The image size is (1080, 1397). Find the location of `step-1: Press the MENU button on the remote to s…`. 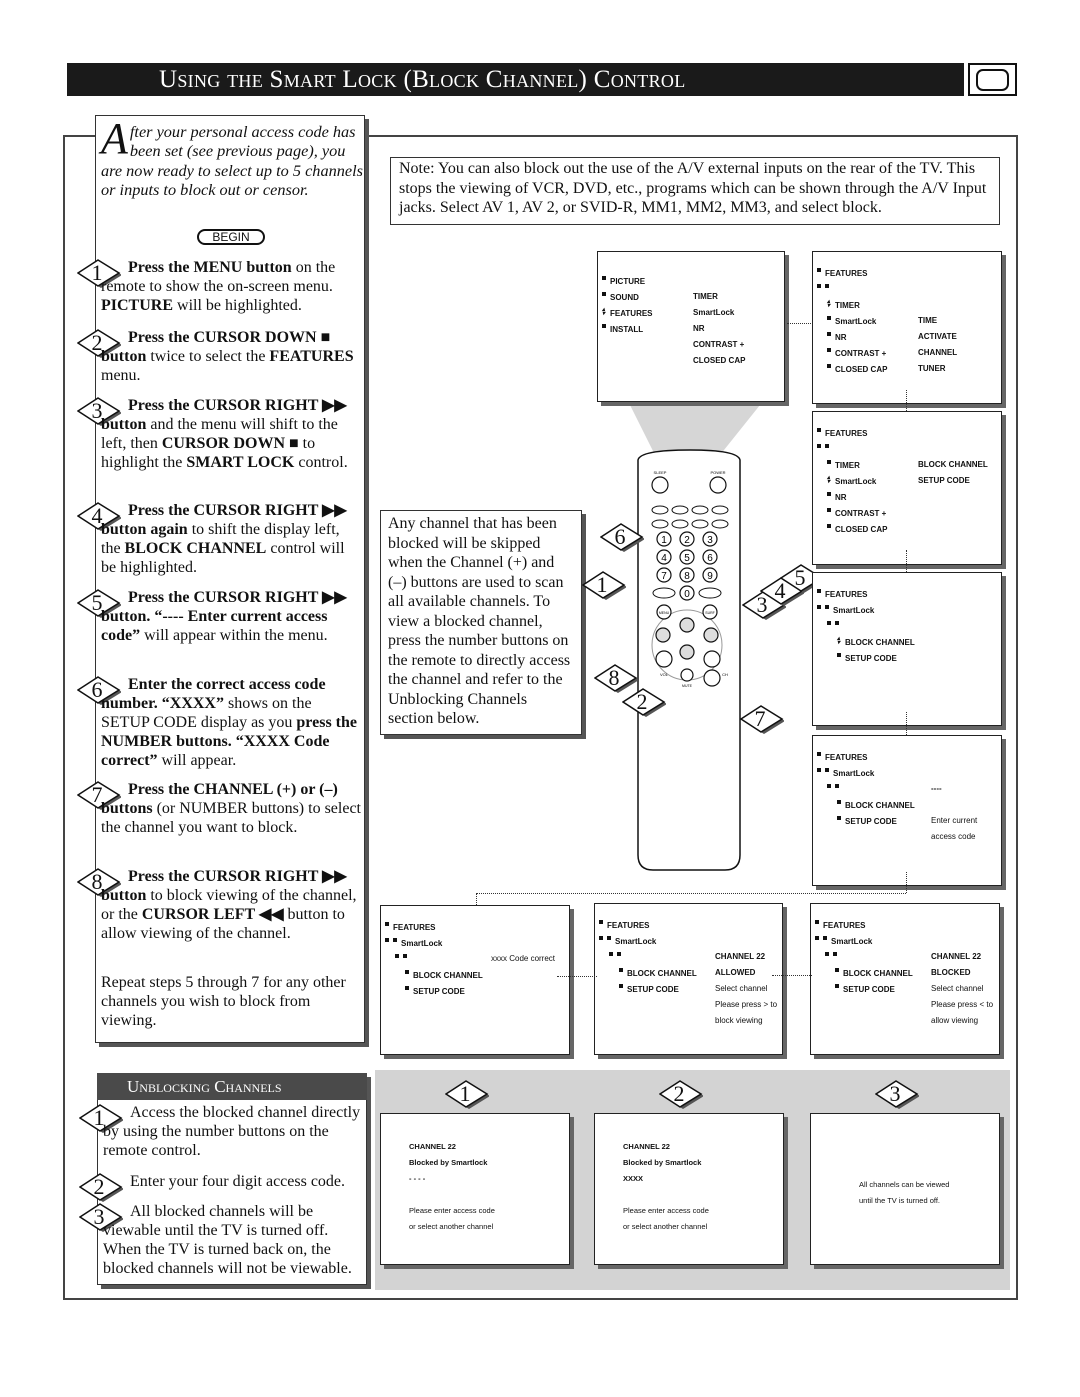

step-1: Press the MENU button on the remote to s… is located at coordinates (231, 286).